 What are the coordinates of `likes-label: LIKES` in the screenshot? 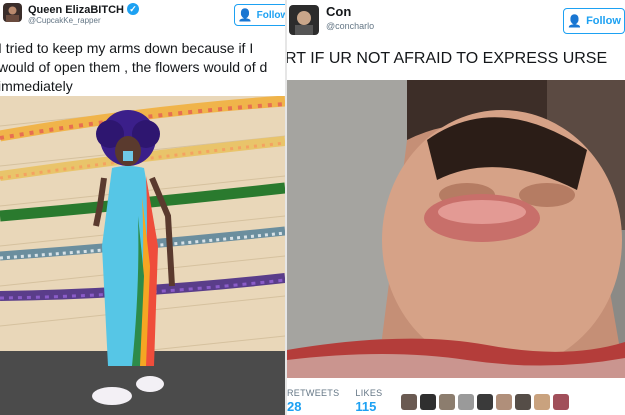 It's located at (369, 393).